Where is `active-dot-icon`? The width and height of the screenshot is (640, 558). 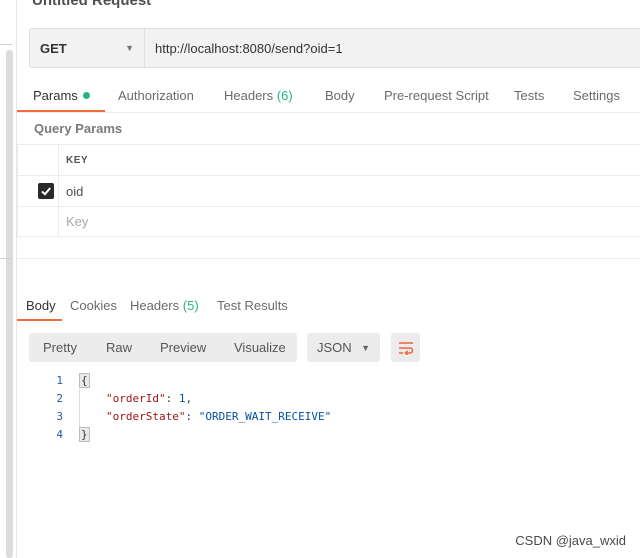 active-dot-icon is located at coordinates (86, 95).